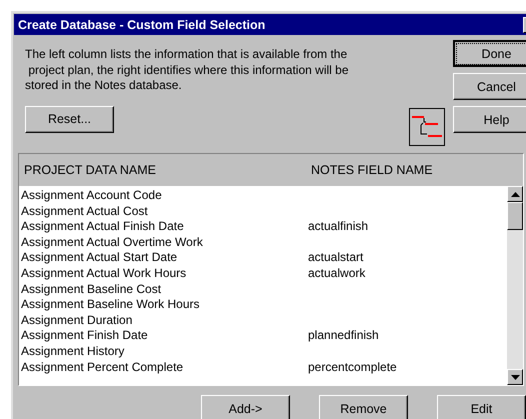  Describe the element at coordinates (245, 407) in the screenshot. I see `dialog-button: Add->` at that location.